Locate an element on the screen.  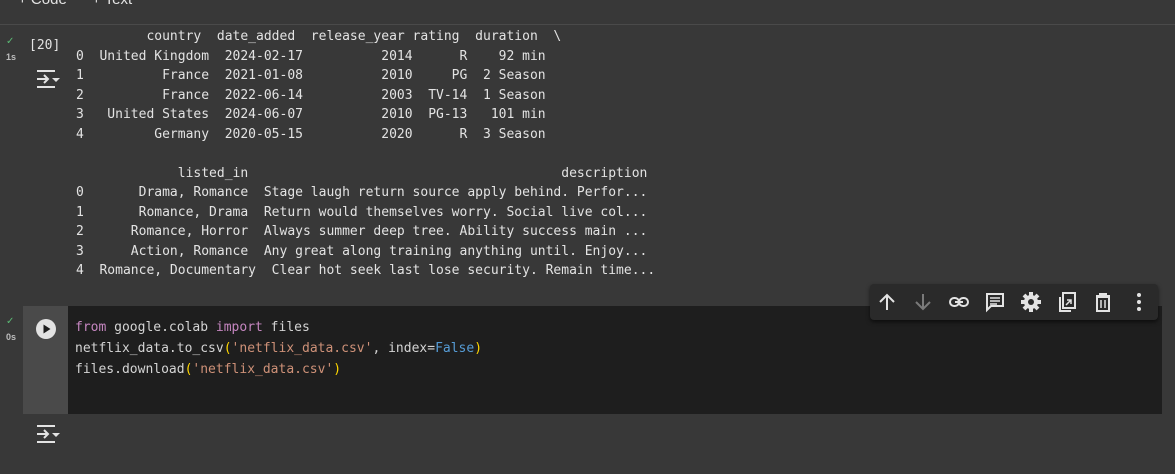
run-strip is located at coordinates (45, 360).